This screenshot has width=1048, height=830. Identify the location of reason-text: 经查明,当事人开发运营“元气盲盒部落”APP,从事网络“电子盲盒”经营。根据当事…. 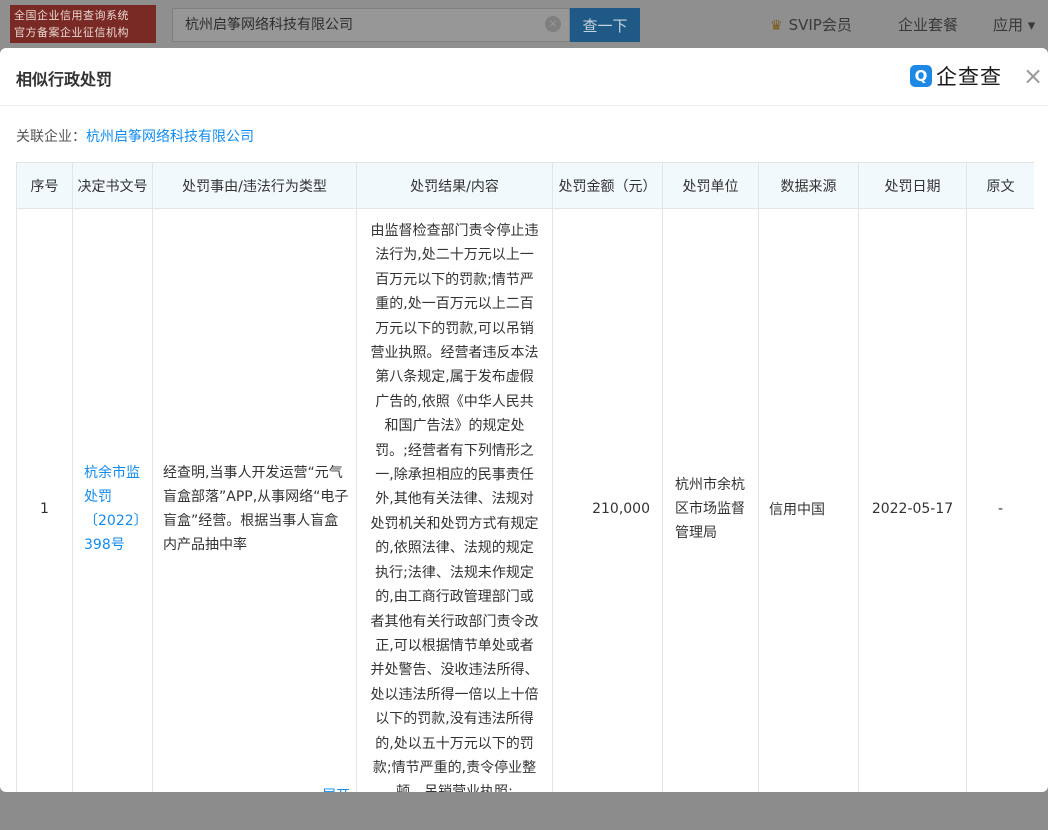
(256, 508).